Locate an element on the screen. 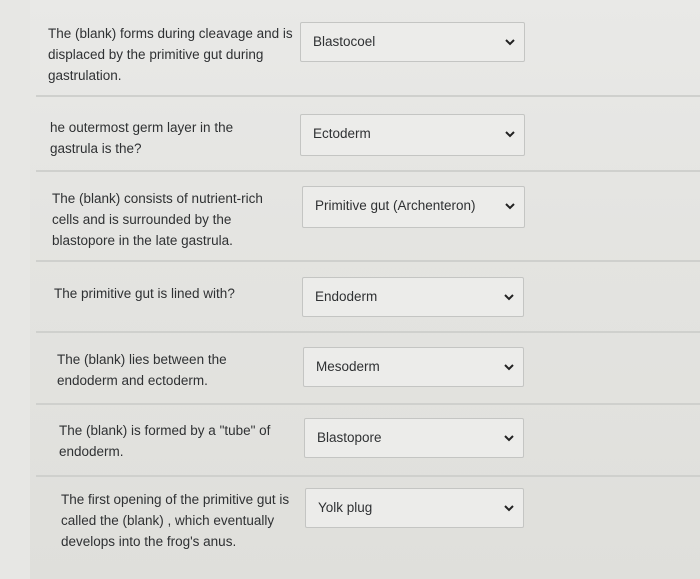 The image size is (700, 579). answer-dropdown: Endoderm is located at coordinates (413, 297).